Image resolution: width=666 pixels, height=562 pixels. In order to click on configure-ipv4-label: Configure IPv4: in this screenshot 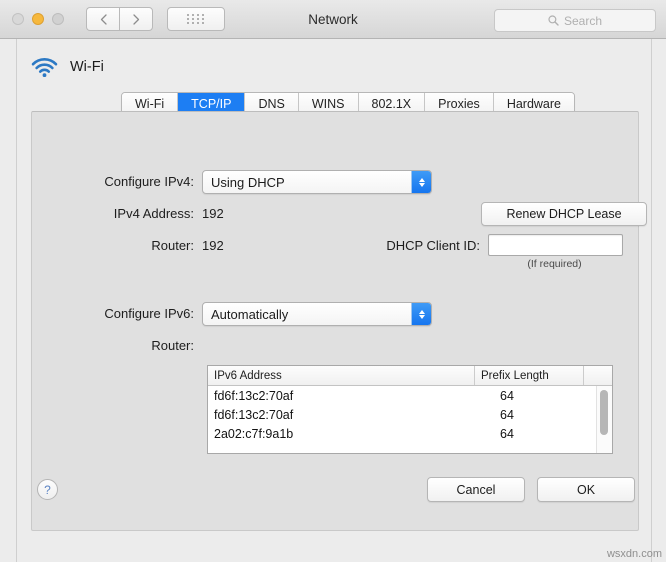, I will do `click(149, 181)`.